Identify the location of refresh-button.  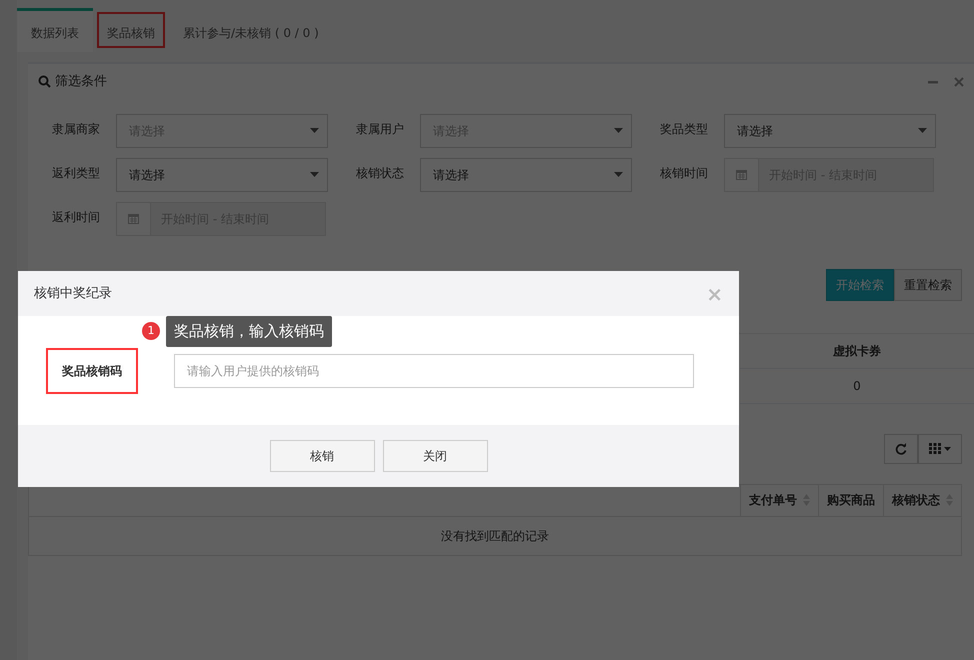
(901, 449).